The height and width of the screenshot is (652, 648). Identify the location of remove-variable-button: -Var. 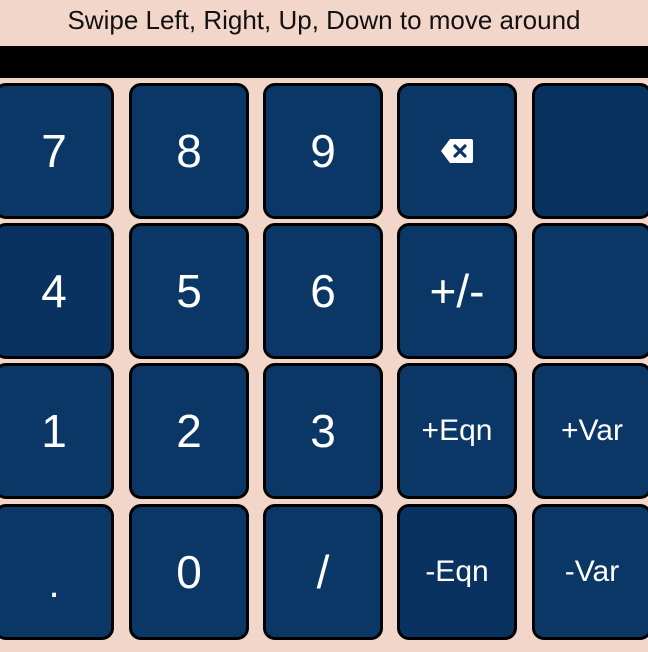
(590, 572).